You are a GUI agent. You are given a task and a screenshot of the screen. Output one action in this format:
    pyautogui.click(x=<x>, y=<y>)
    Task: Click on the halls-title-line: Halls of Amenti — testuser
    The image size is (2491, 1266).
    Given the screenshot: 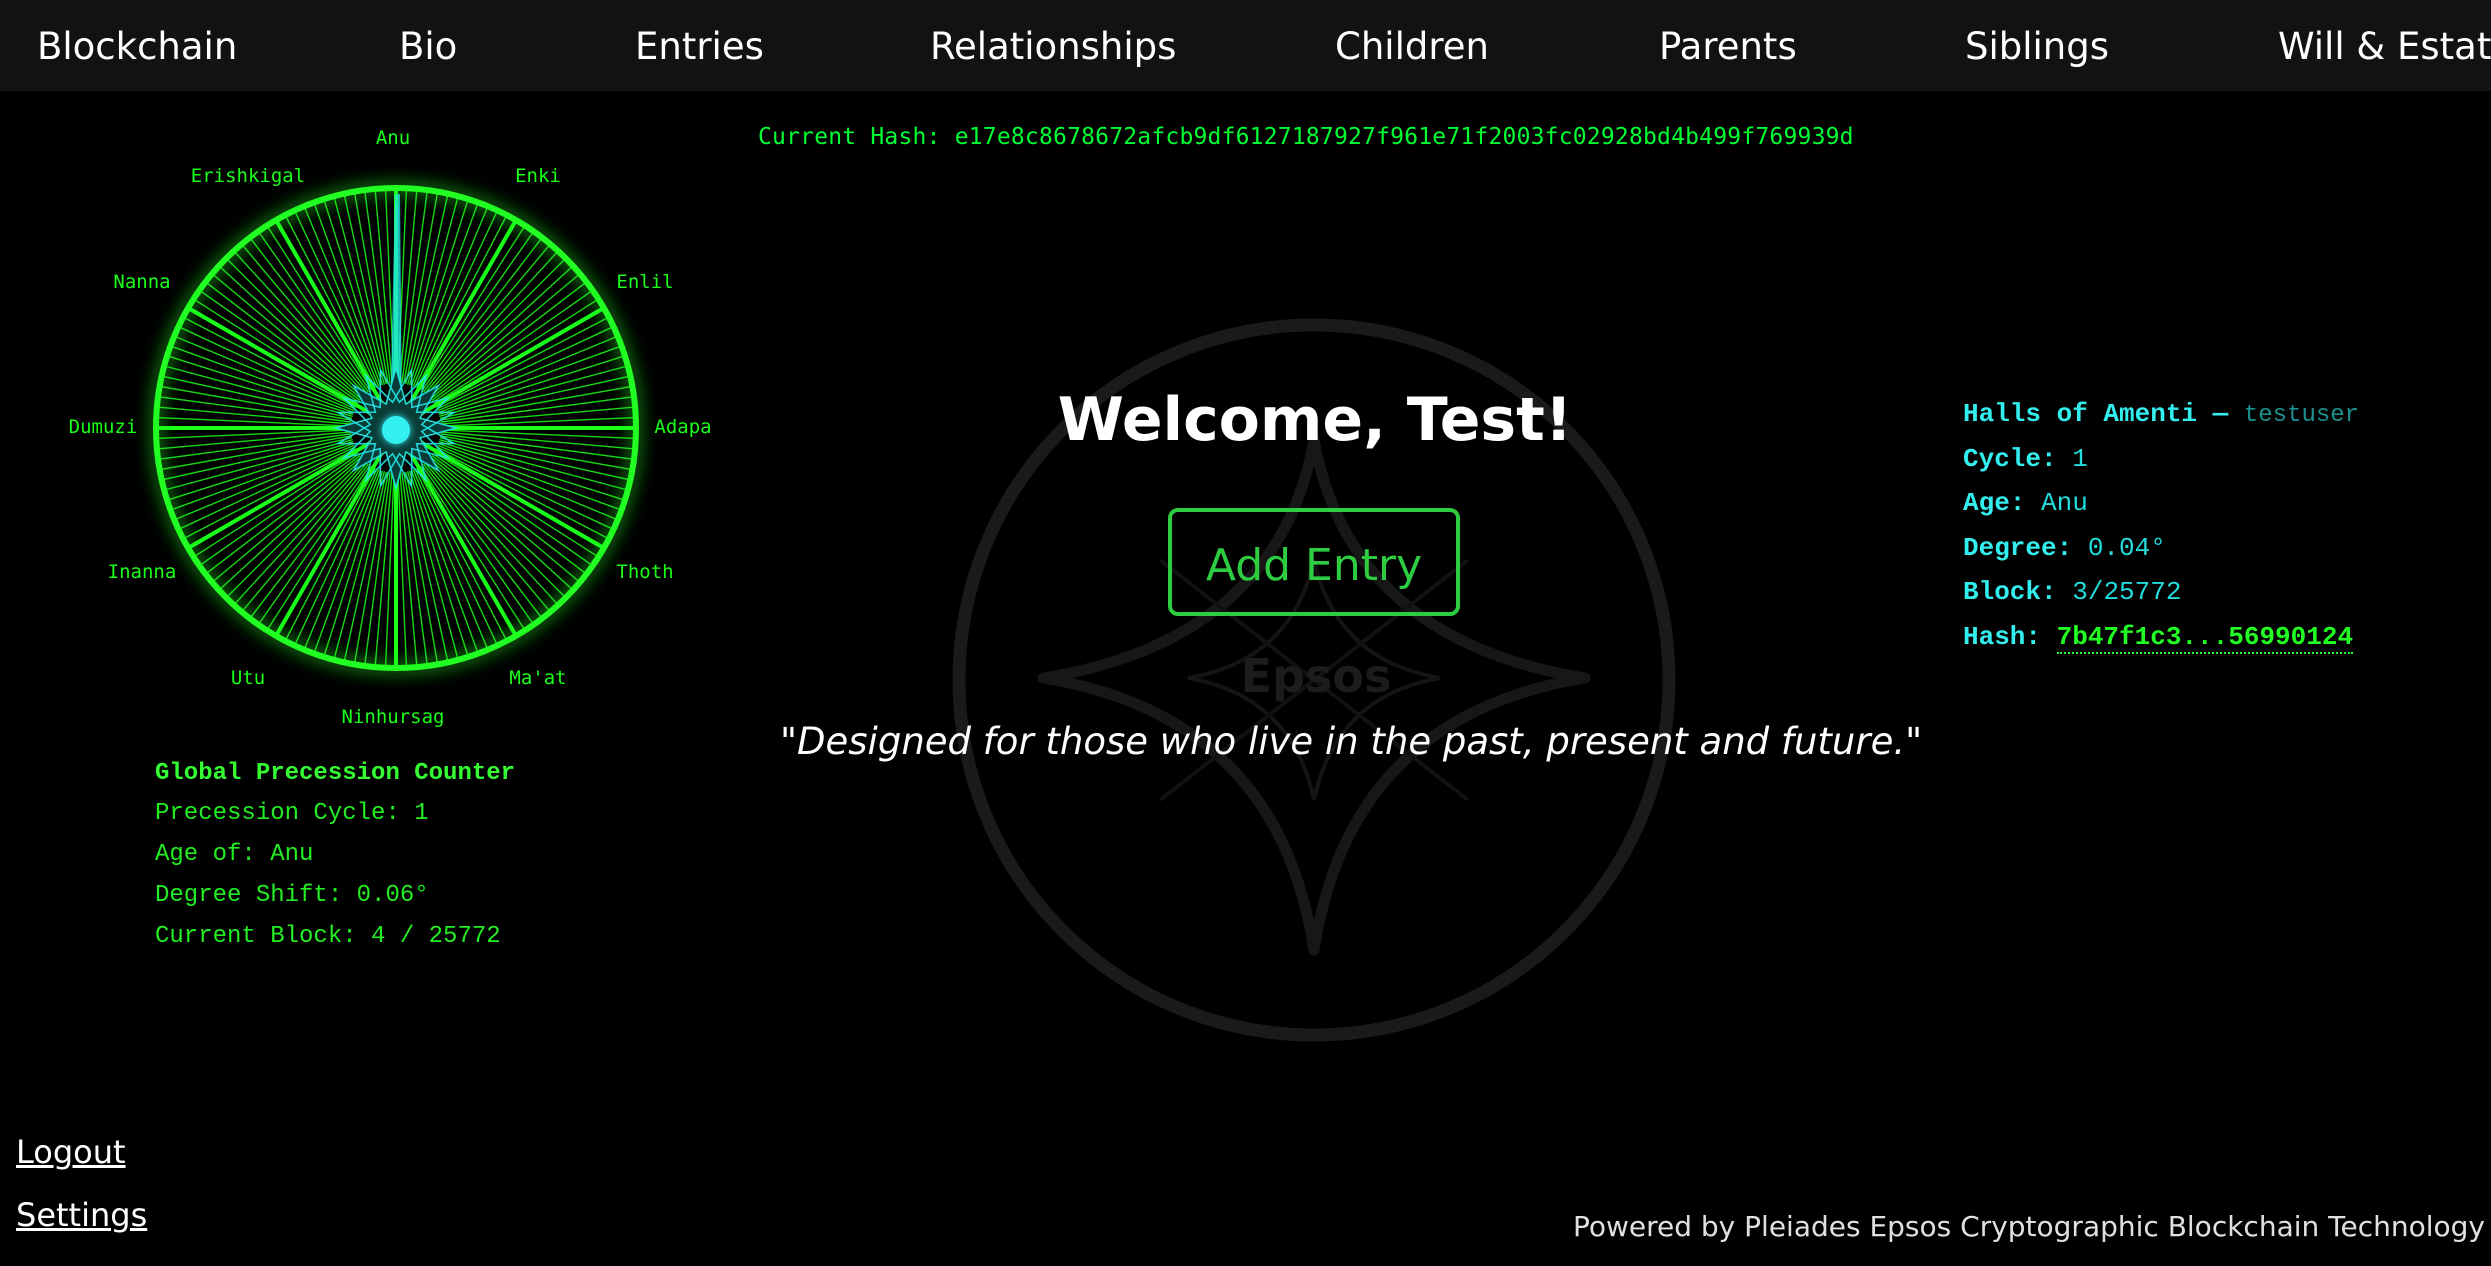 What is the action you would take?
    pyautogui.click(x=2161, y=414)
    